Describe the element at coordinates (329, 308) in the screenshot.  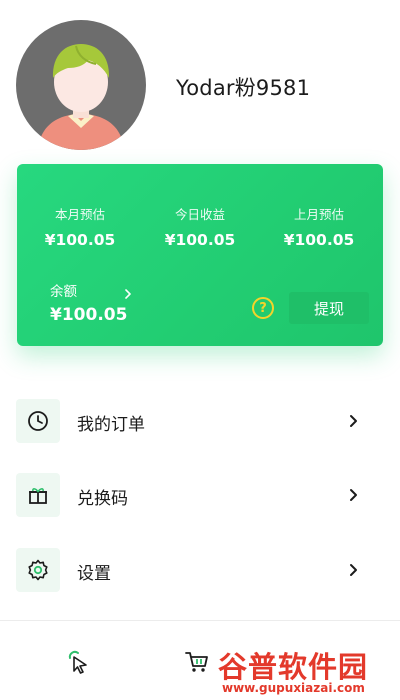
I see `withdraw-button: 提现` at that location.